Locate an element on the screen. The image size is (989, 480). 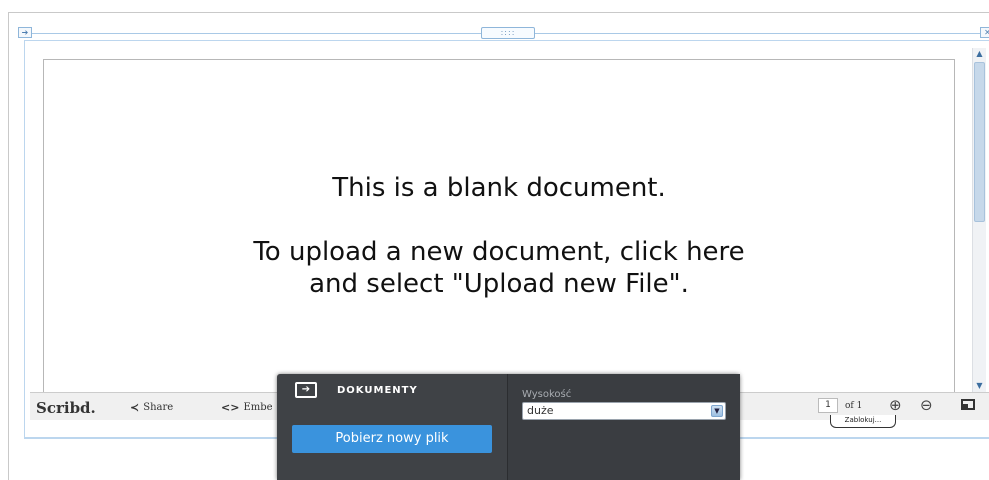
expand-left-icon: ➔ is located at coordinates (25, 32).